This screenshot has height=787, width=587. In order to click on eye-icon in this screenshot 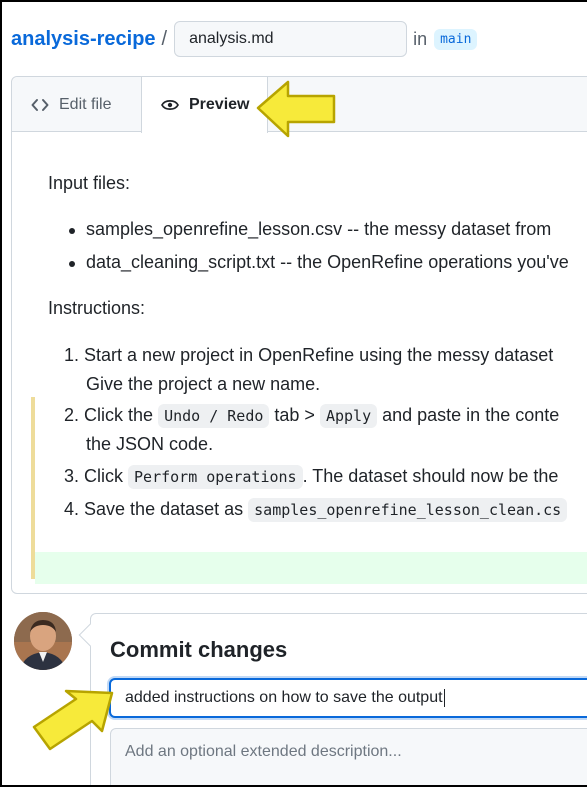, I will do `click(170, 105)`.